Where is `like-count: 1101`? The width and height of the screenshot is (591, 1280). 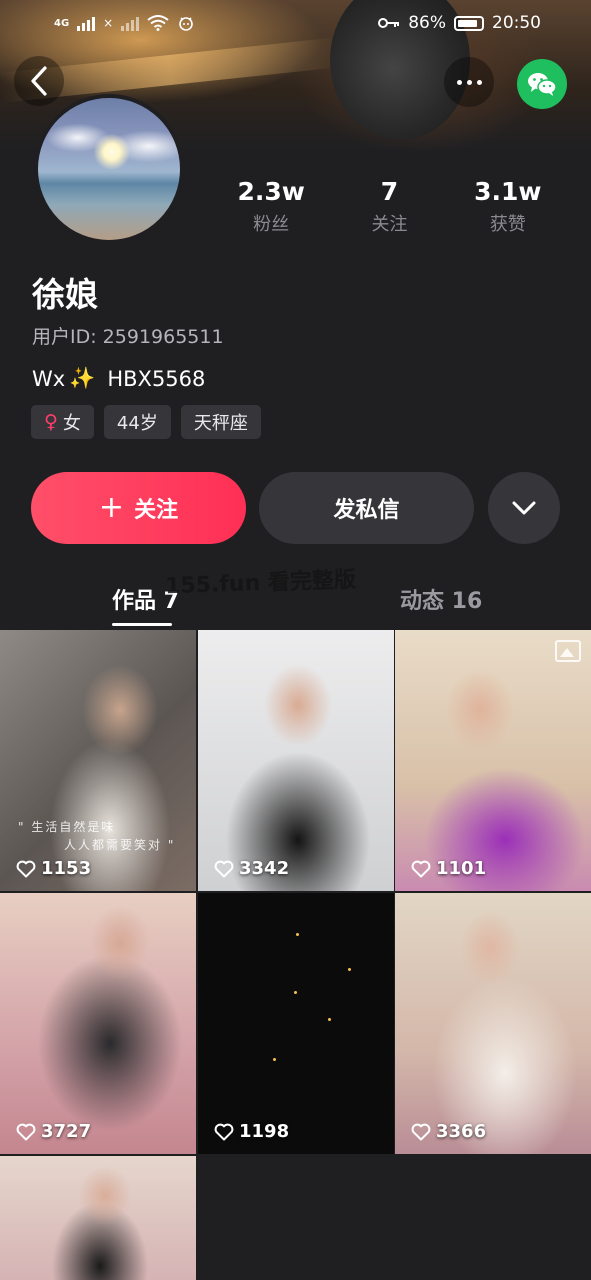
like-count: 1101 is located at coordinates (448, 868).